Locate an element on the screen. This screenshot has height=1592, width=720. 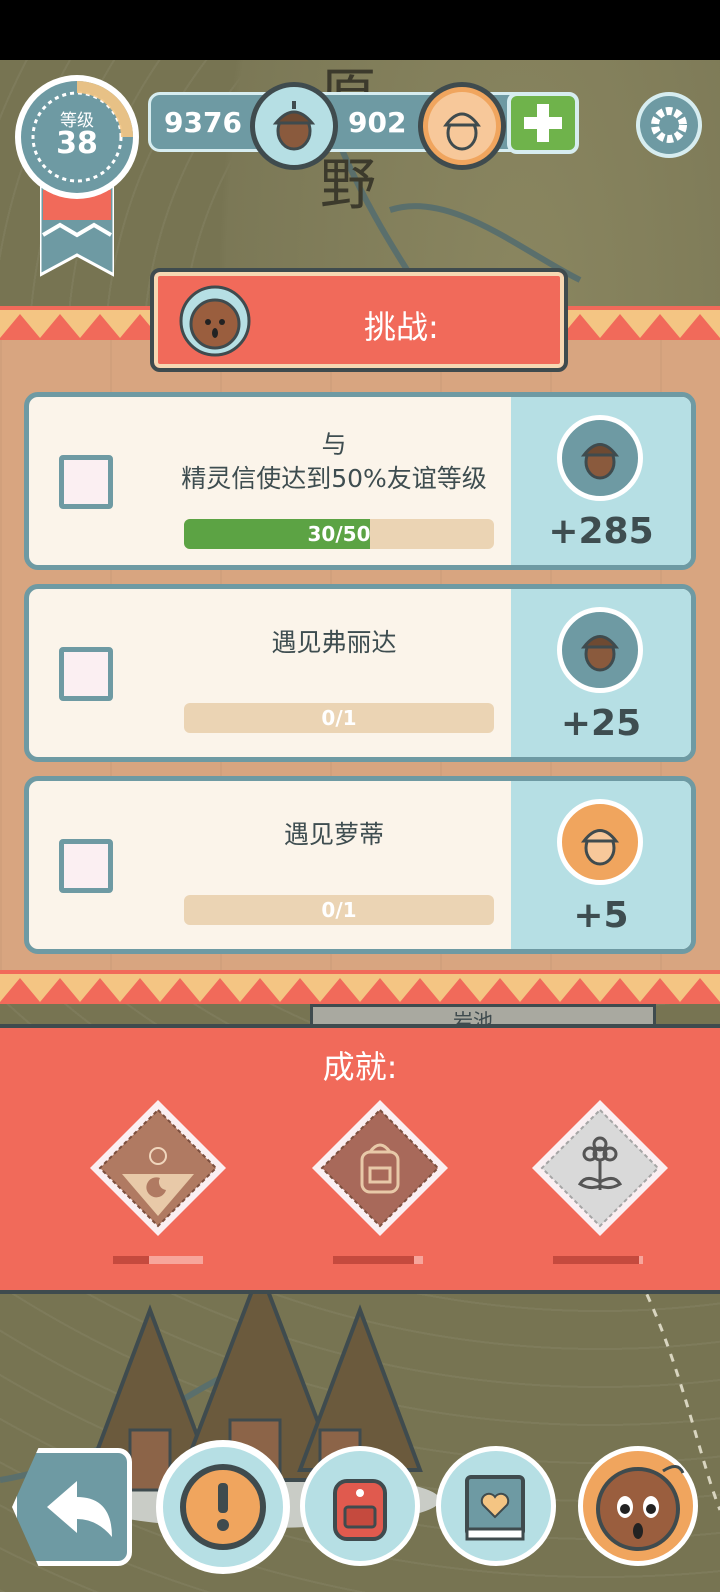
achievements-title: 成就: is located at coordinates (360, 1067).